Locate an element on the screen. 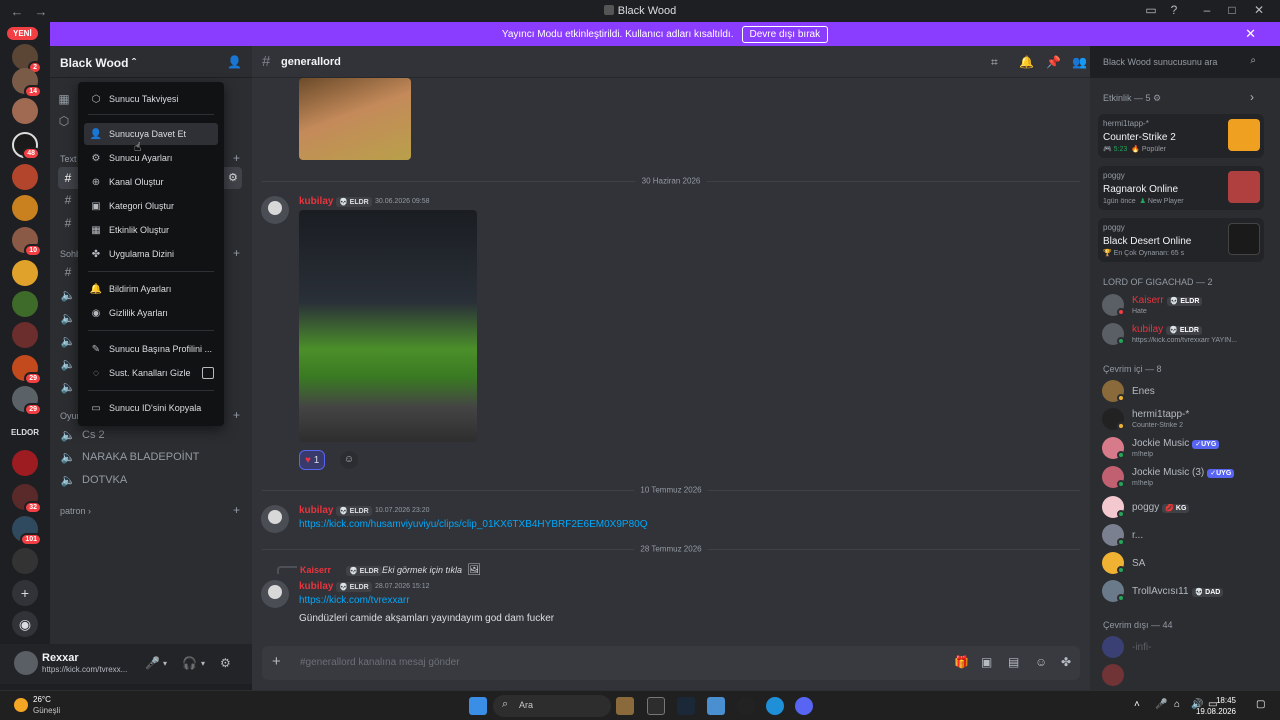 Image resolution: width=1280 pixels, height=720 pixels. reply-preview: Eki görmek için tıkla is located at coordinates (422, 570).